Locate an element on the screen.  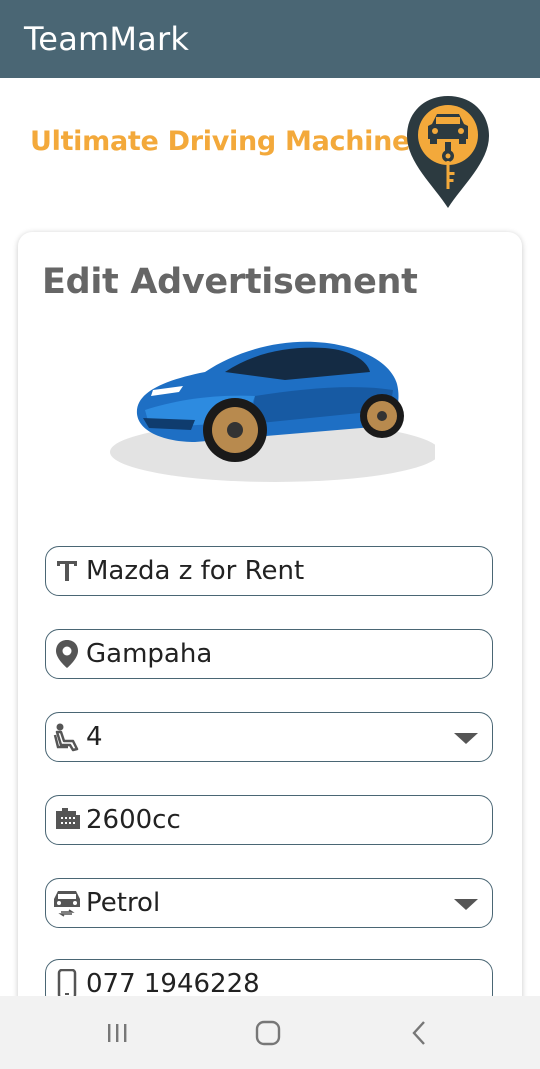
engine-field: 2600cc is located at coordinates (269, 820).